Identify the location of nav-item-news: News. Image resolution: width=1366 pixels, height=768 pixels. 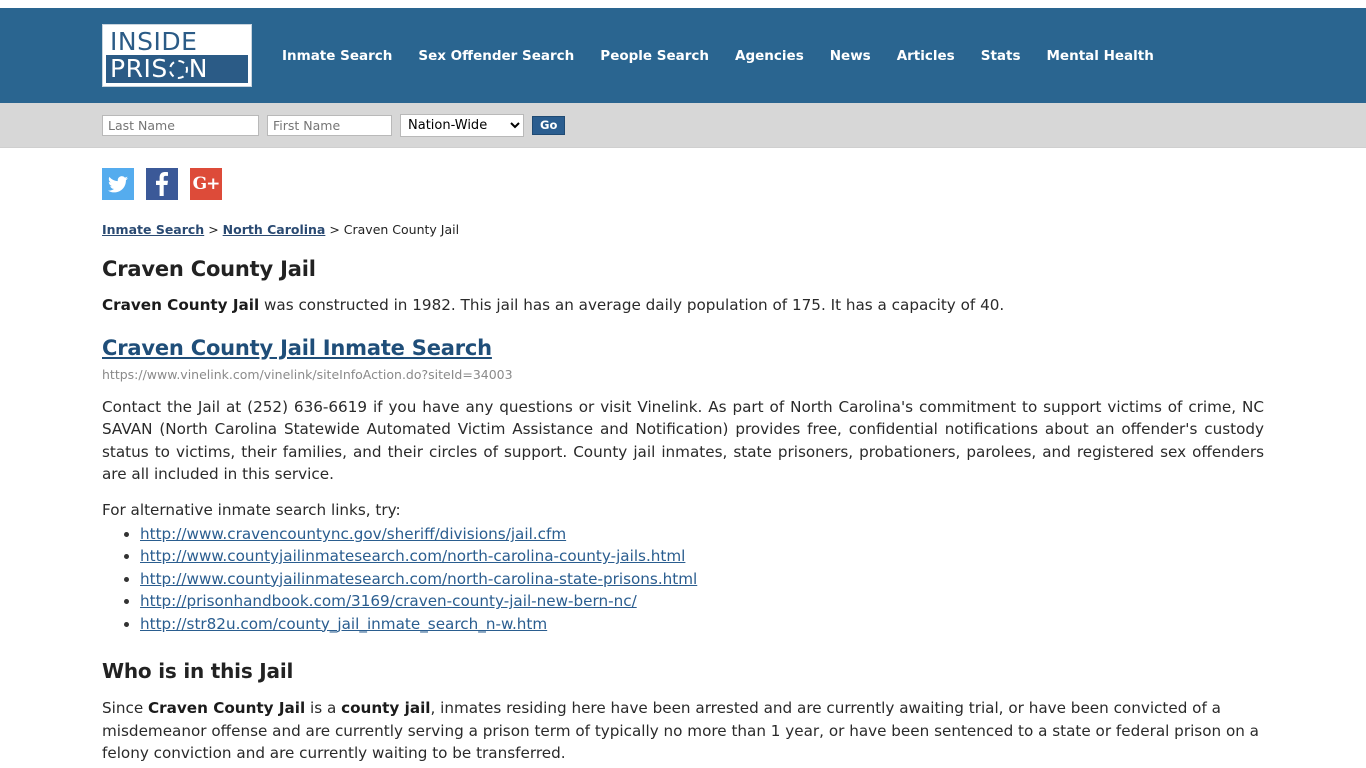
(850, 56).